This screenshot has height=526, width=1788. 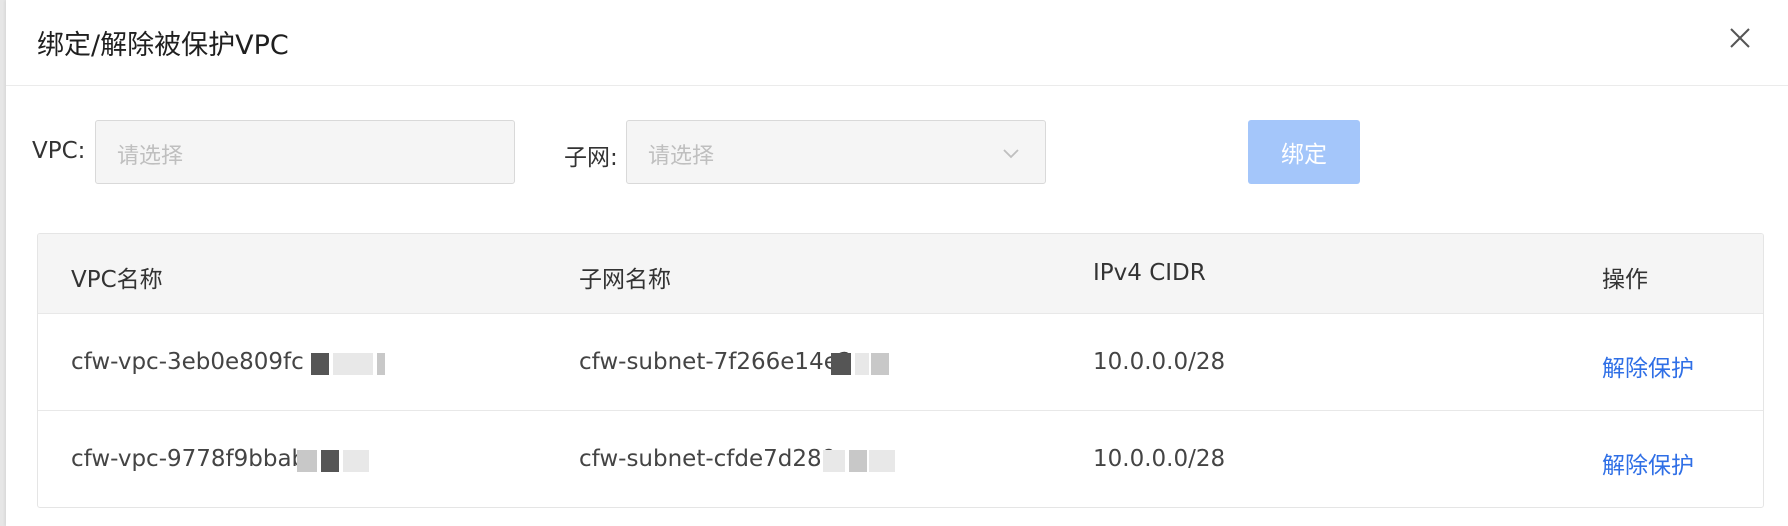 I want to click on vpc-select: 请选择, so click(x=305, y=152).